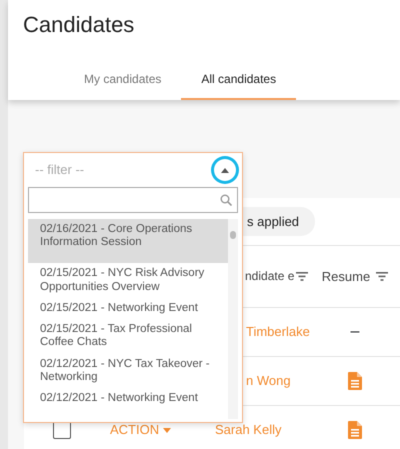 The width and height of the screenshot is (400, 449). Describe the element at coordinates (133, 200) in the screenshot. I see `search-field` at that location.